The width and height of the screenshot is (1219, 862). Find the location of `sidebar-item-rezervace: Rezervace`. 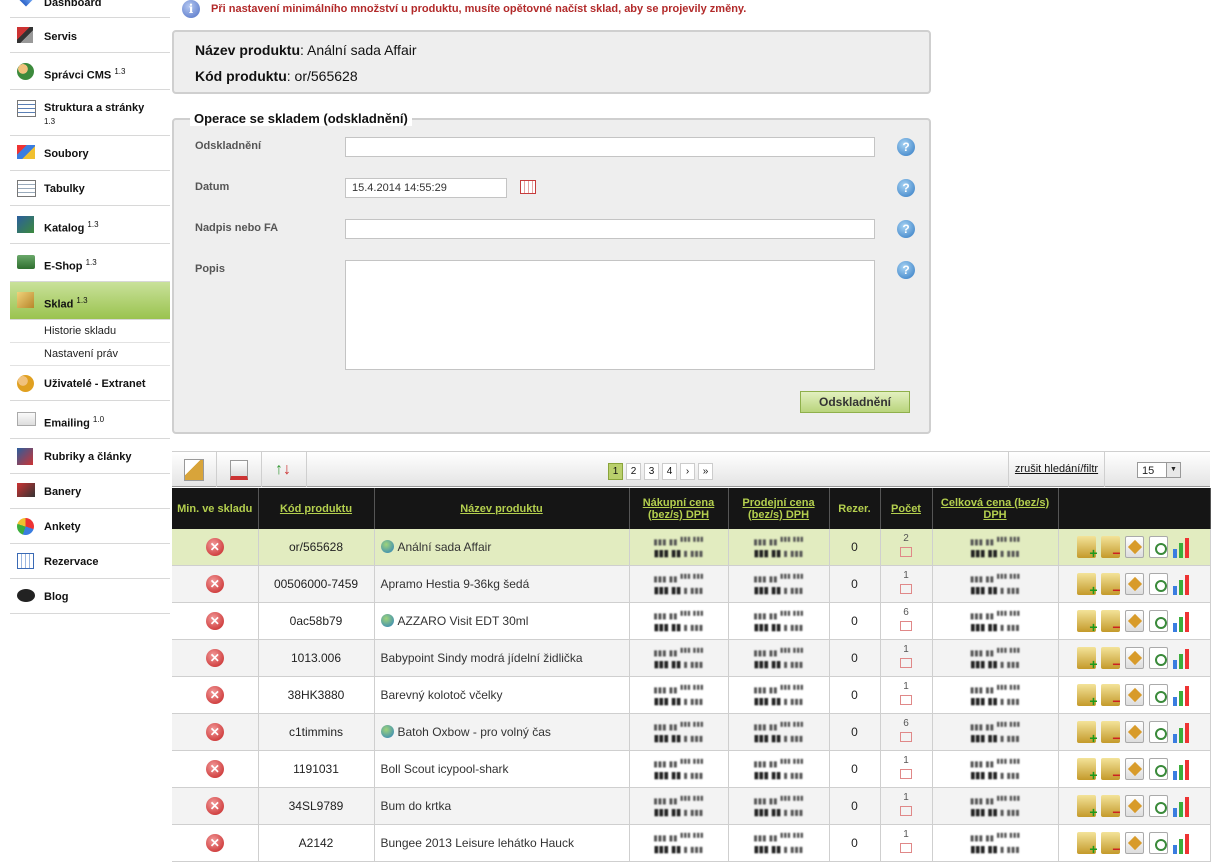

sidebar-item-rezervace: Rezervace is located at coordinates (90, 561).